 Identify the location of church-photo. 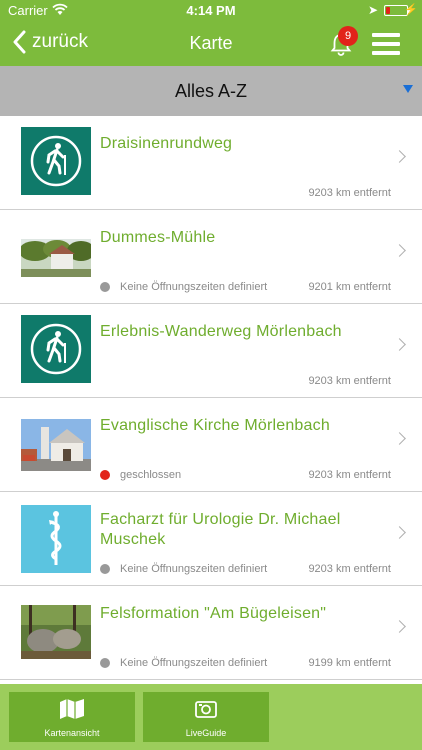
(56, 445).